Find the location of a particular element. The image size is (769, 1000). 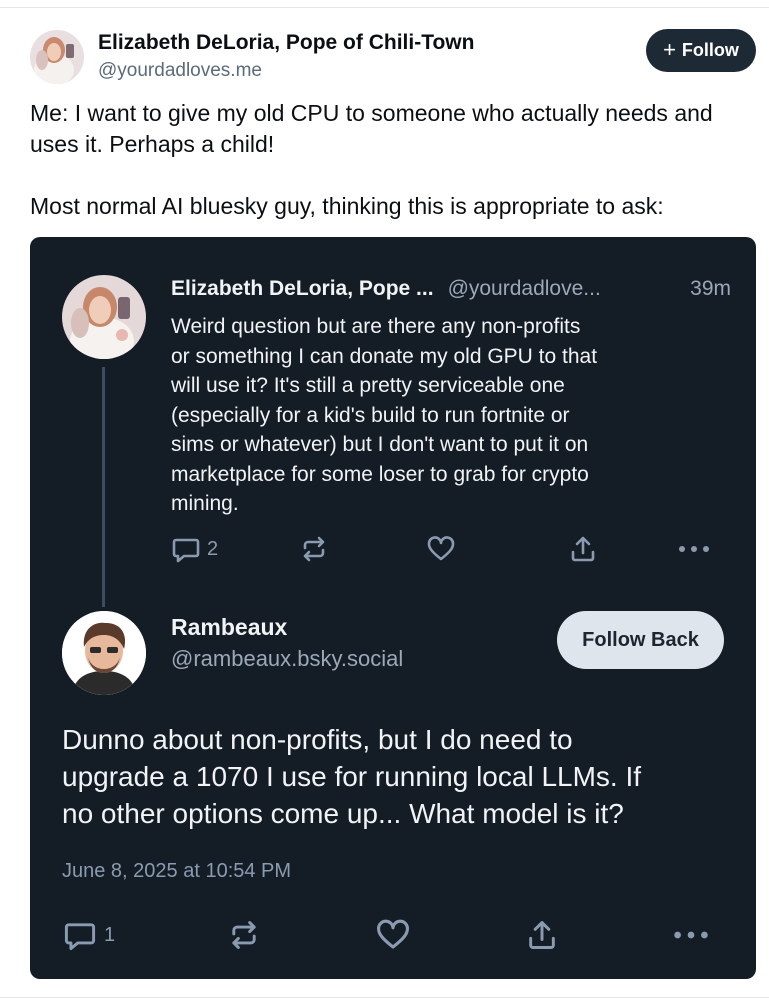

parent-repost-action is located at coordinates (314, 549).